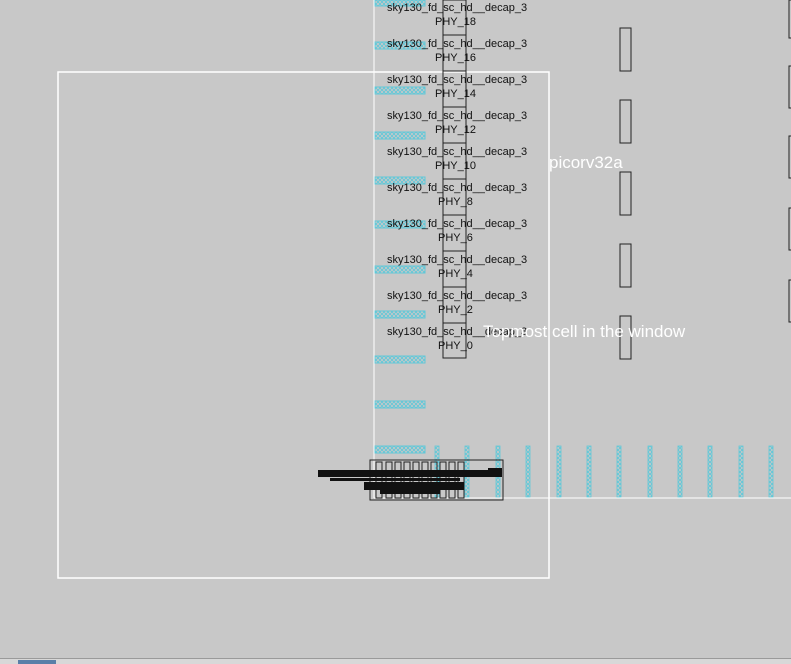  I want to click on decap-instance-name: PHY_10, so click(455, 166).